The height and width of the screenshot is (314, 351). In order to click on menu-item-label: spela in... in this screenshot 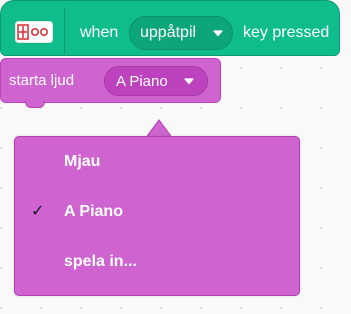, I will do `click(100, 261)`.